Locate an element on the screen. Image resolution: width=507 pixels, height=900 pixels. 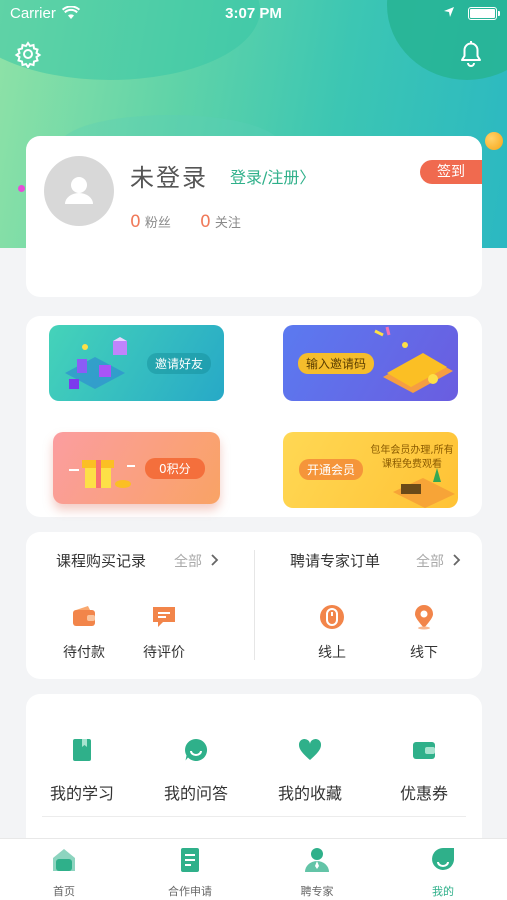
open-membership-label: 开通会员 is located at coordinates (331, 469).